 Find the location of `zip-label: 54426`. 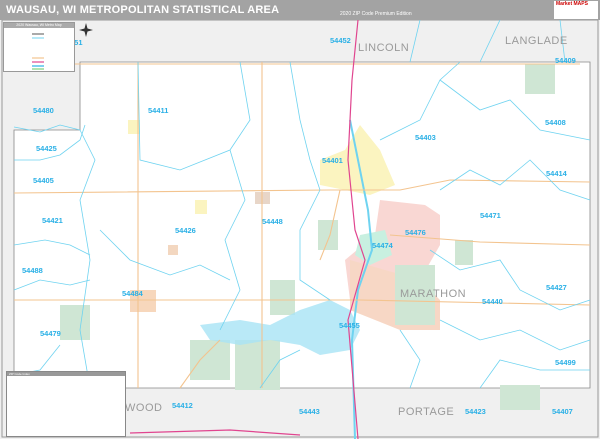

zip-label: 54426 is located at coordinates (185, 230).